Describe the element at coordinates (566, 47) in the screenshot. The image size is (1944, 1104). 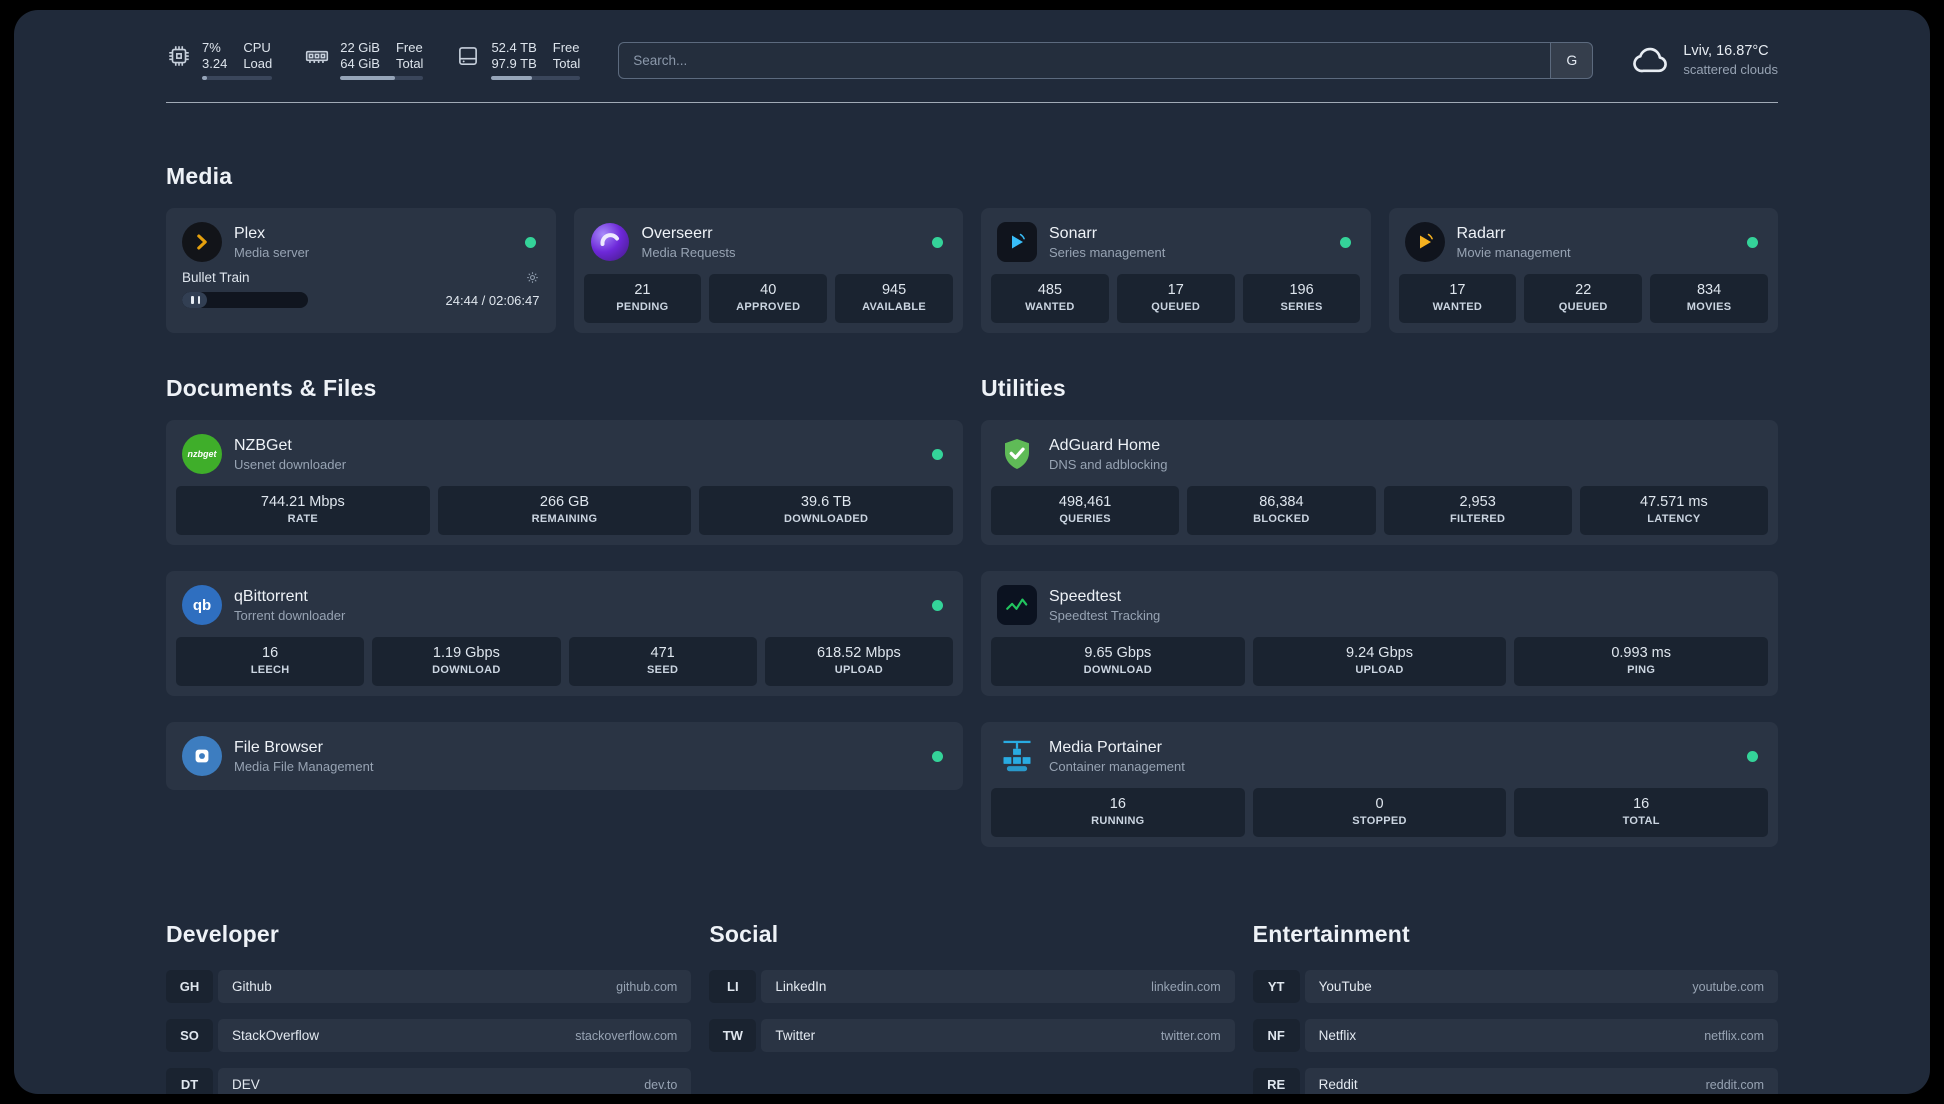
I see `disk-free-label: Free` at that location.